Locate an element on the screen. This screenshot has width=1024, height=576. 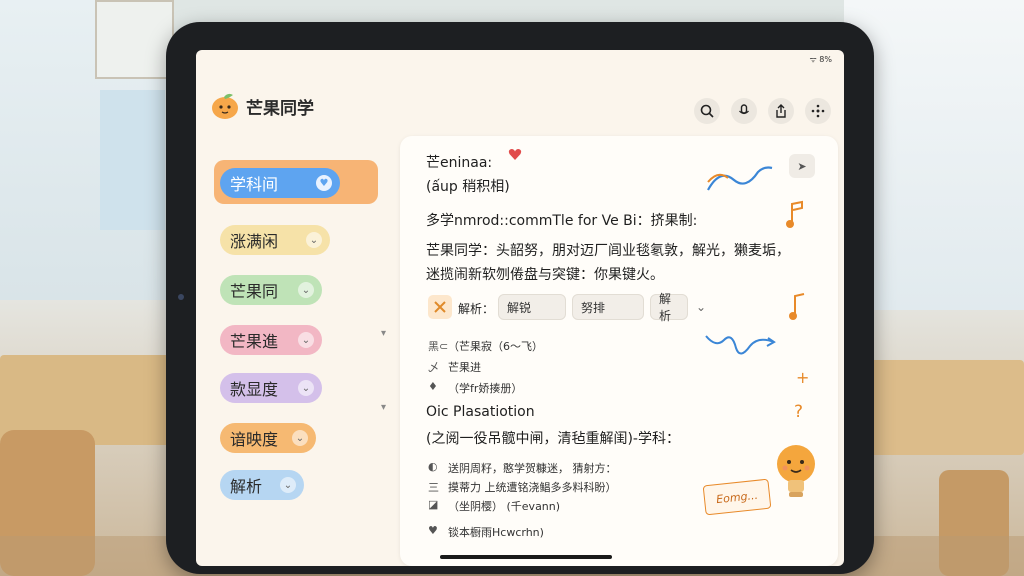
question-doodle-icon: ? is located at coordinates (799, 412).